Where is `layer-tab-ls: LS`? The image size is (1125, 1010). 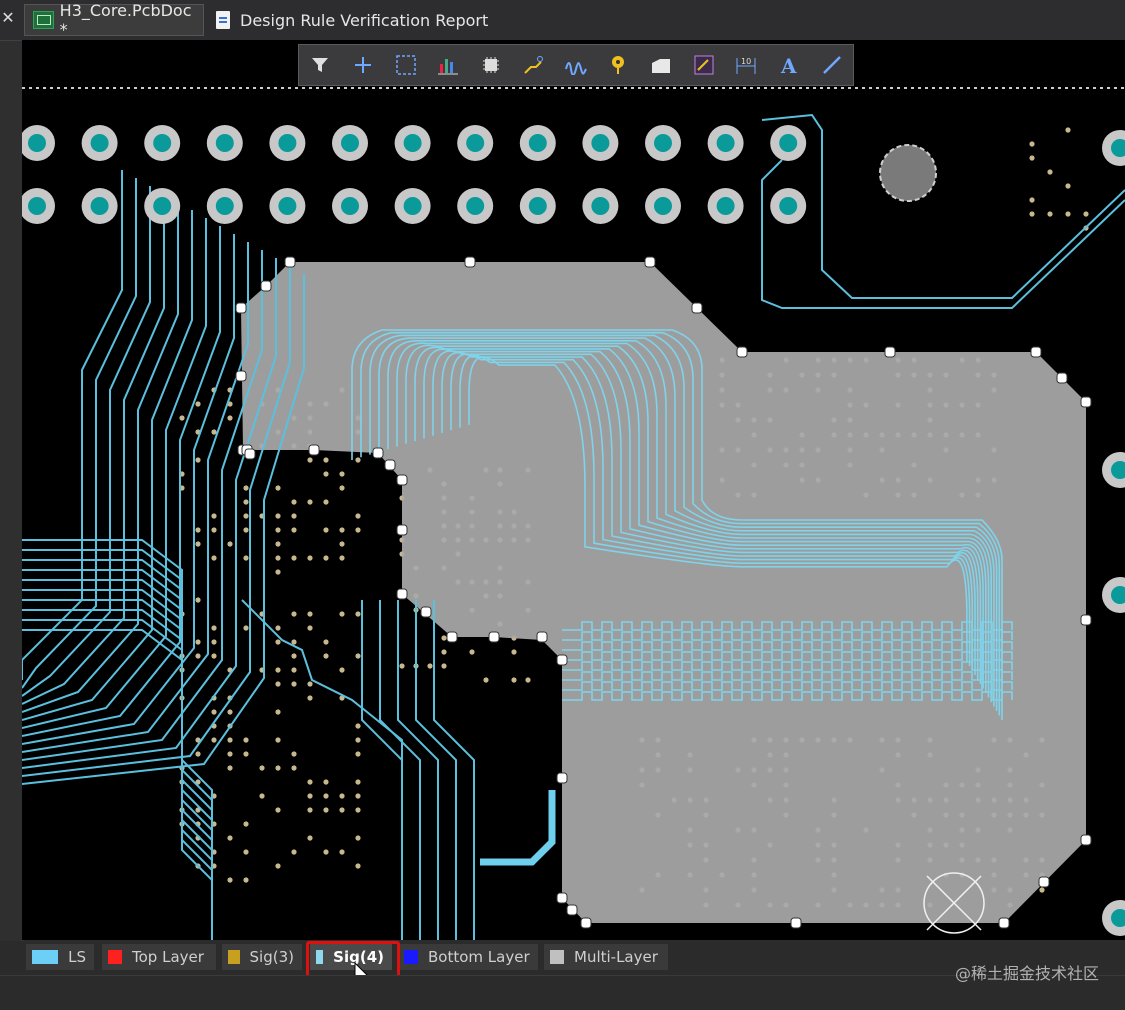
layer-tab-ls: LS is located at coordinates (60, 957).